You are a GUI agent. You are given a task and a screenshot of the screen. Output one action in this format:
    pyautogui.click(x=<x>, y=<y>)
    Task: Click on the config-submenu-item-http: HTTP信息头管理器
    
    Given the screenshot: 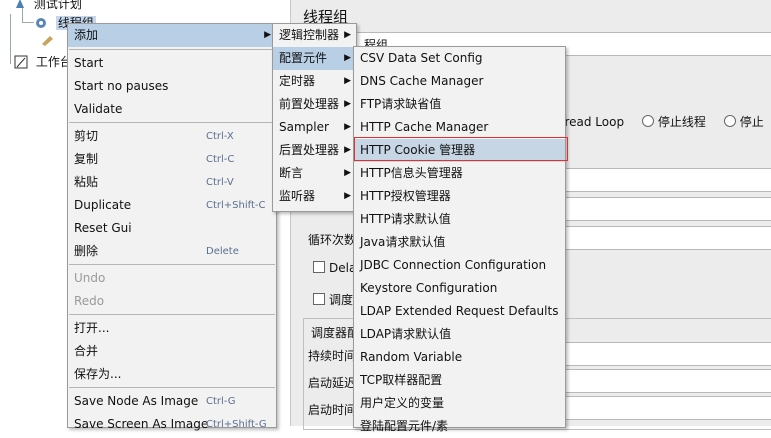 What is the action you would take?
    pyautogui.click(x=459, y=173)
    